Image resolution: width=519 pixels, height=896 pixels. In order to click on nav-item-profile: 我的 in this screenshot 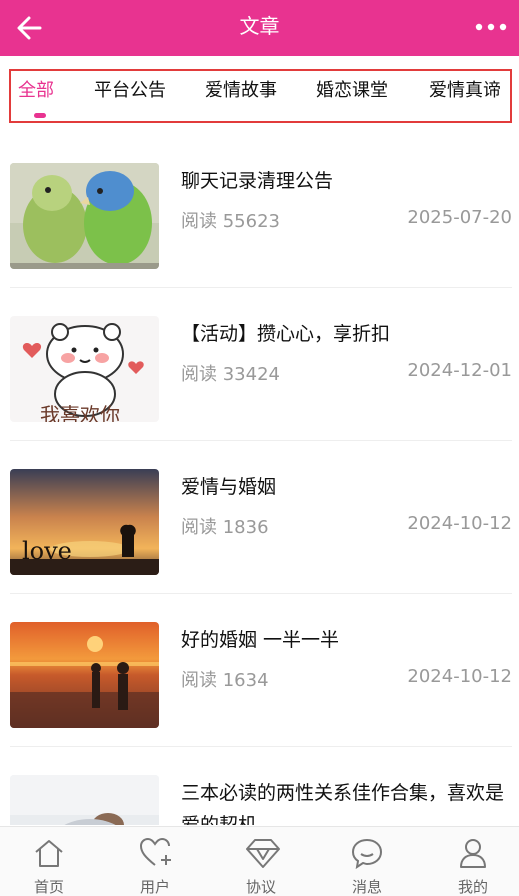, I will do `click(473, 861)`.